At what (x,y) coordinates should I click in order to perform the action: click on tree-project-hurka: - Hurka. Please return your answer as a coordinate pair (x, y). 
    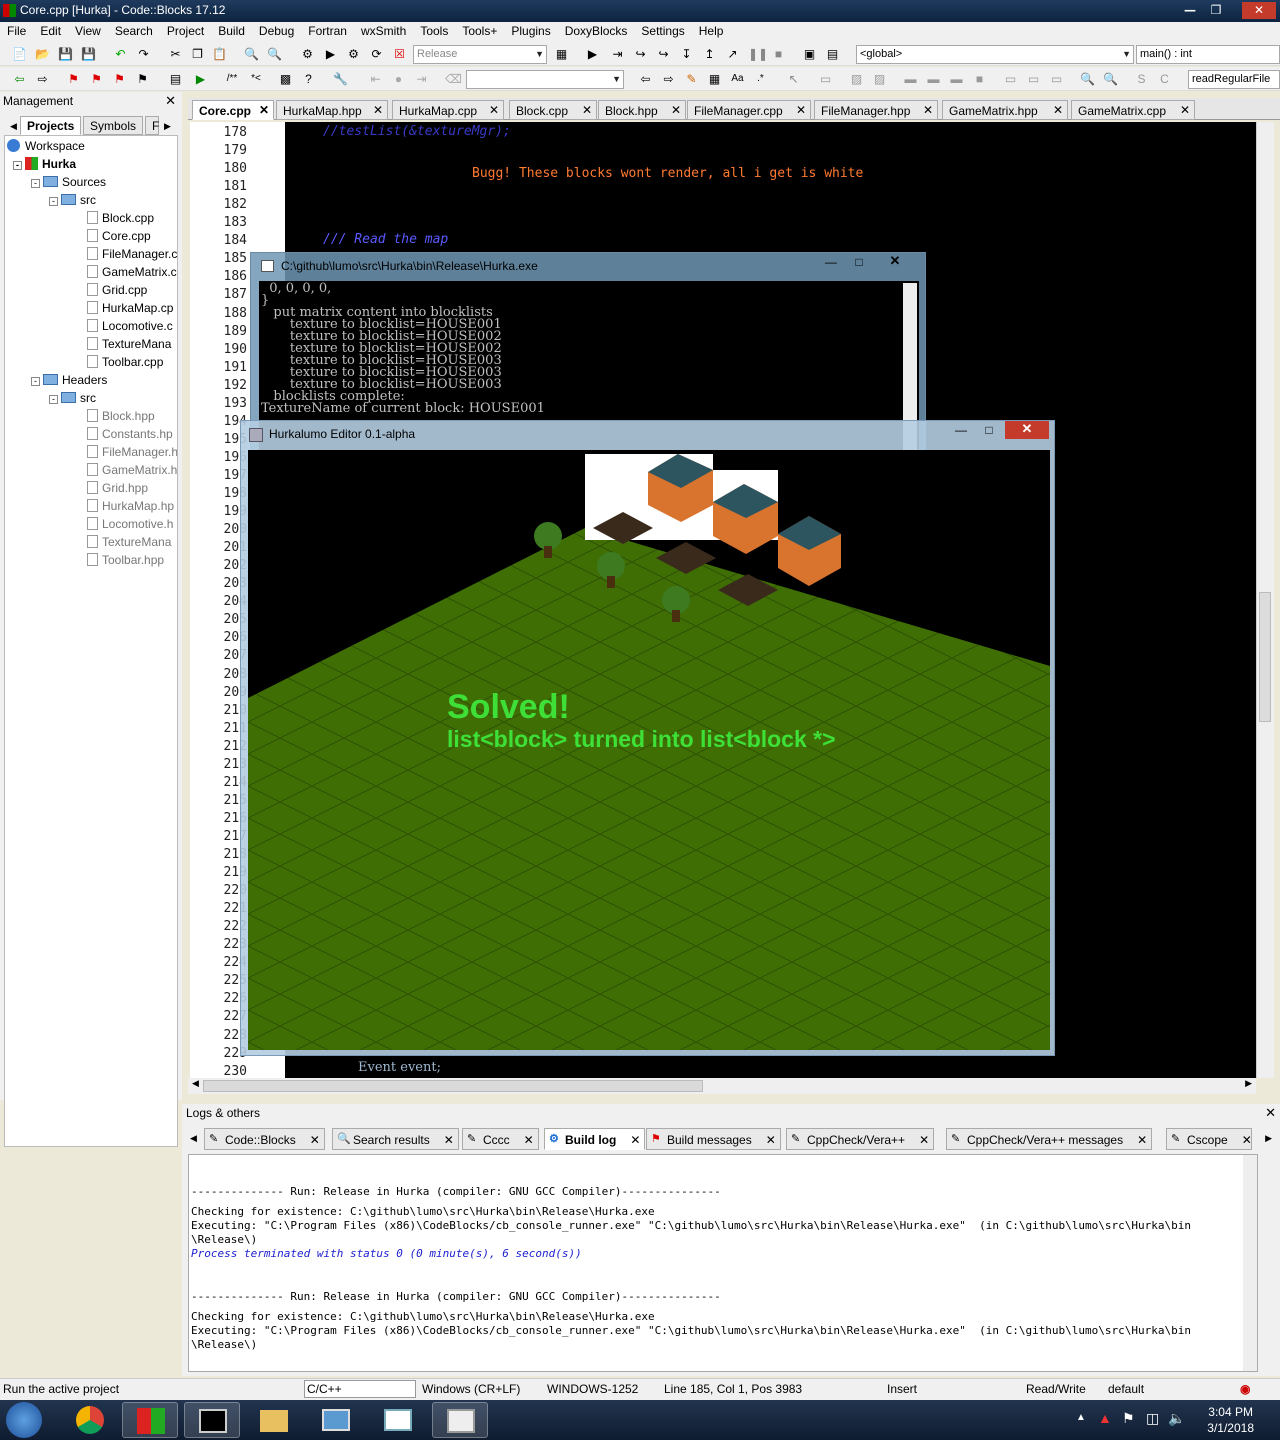
    Looking at the image, I should click on (44, 164).